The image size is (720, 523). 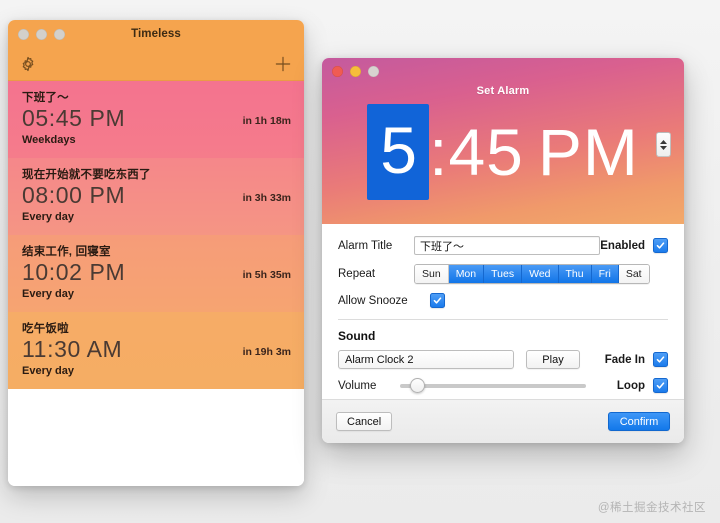 I want to click on alarm-countdown: in 3h 33m, so click(x=266, y=198).